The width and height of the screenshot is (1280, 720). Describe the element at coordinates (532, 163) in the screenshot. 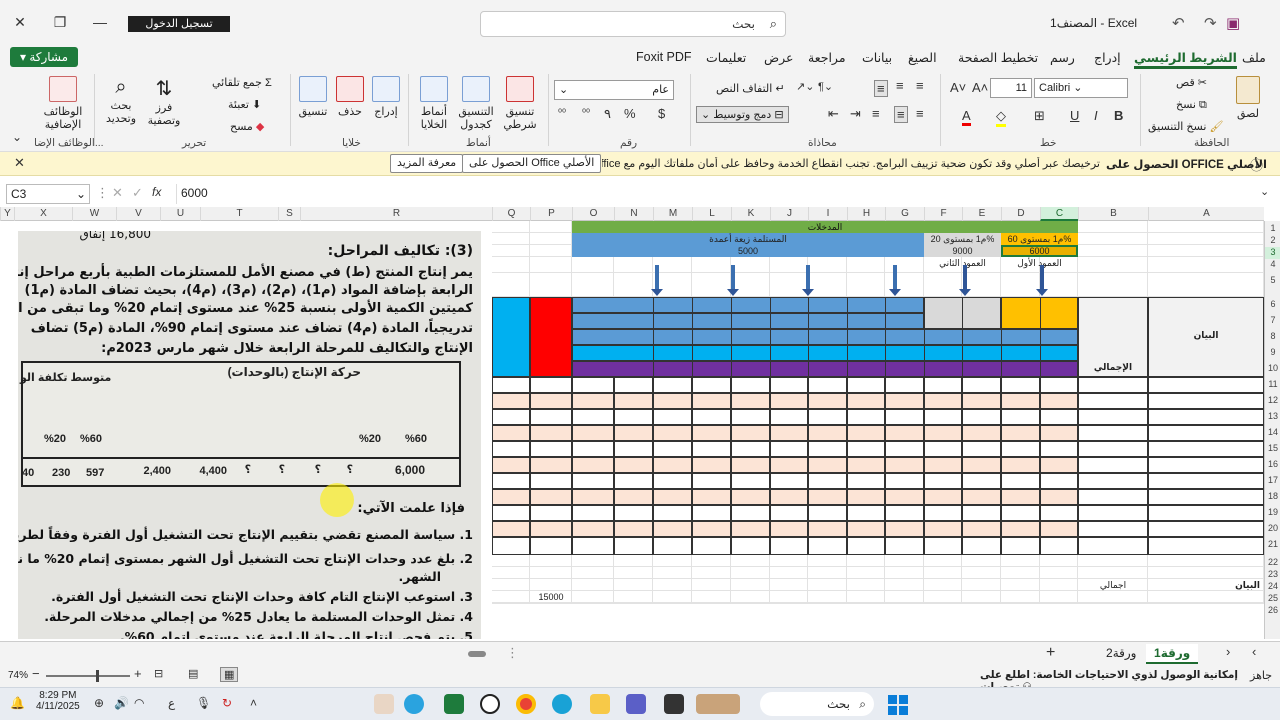

I see `get-office-button: الحصول على Office الأصلي` at that location.